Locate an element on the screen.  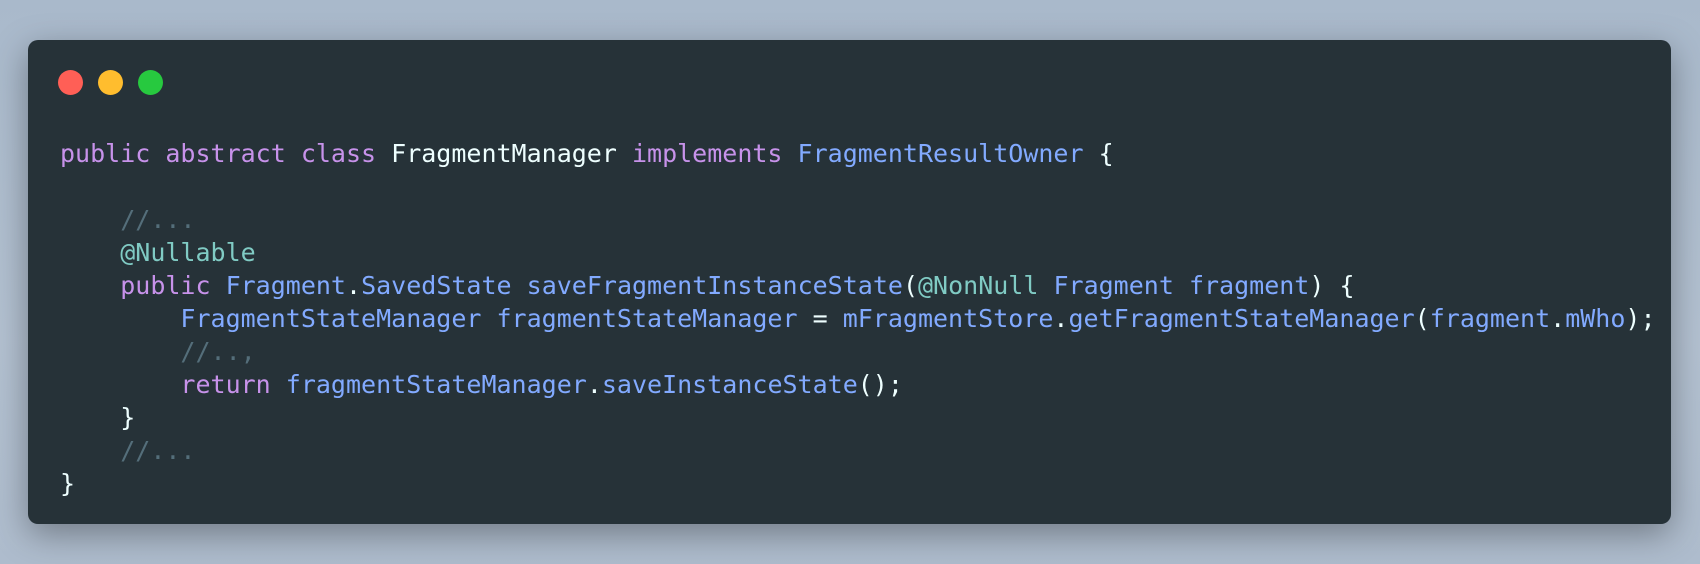
code-token: @Nullable is located at coordinates (188, 252).